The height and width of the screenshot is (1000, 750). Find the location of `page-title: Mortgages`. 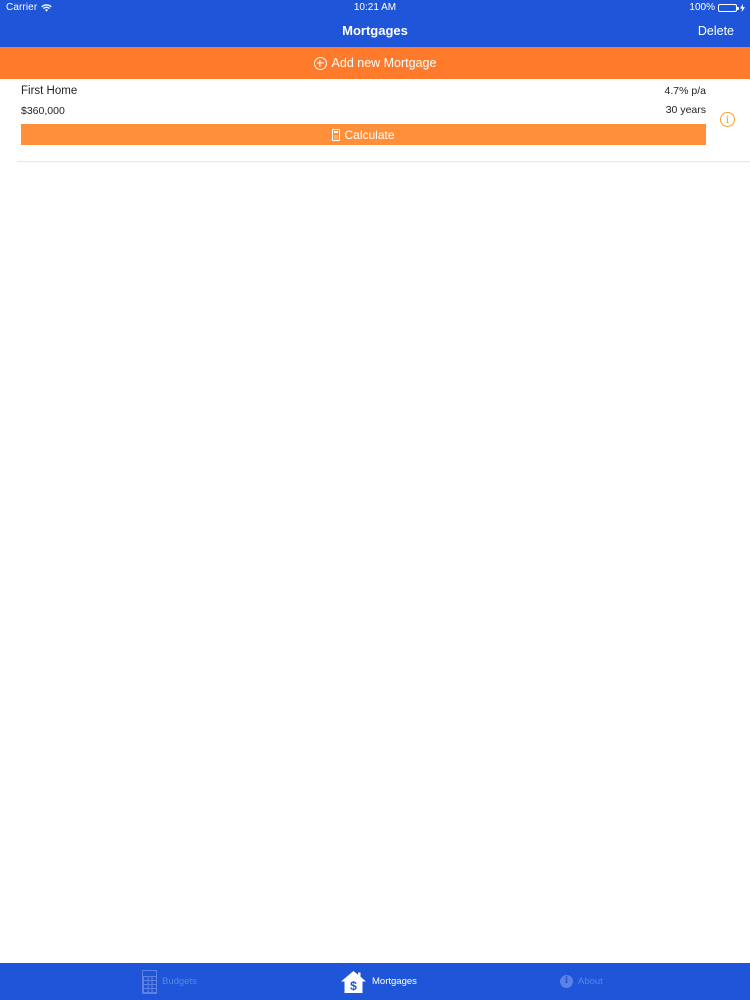

page-title: Mortgages is located at coordinates (375, 30).